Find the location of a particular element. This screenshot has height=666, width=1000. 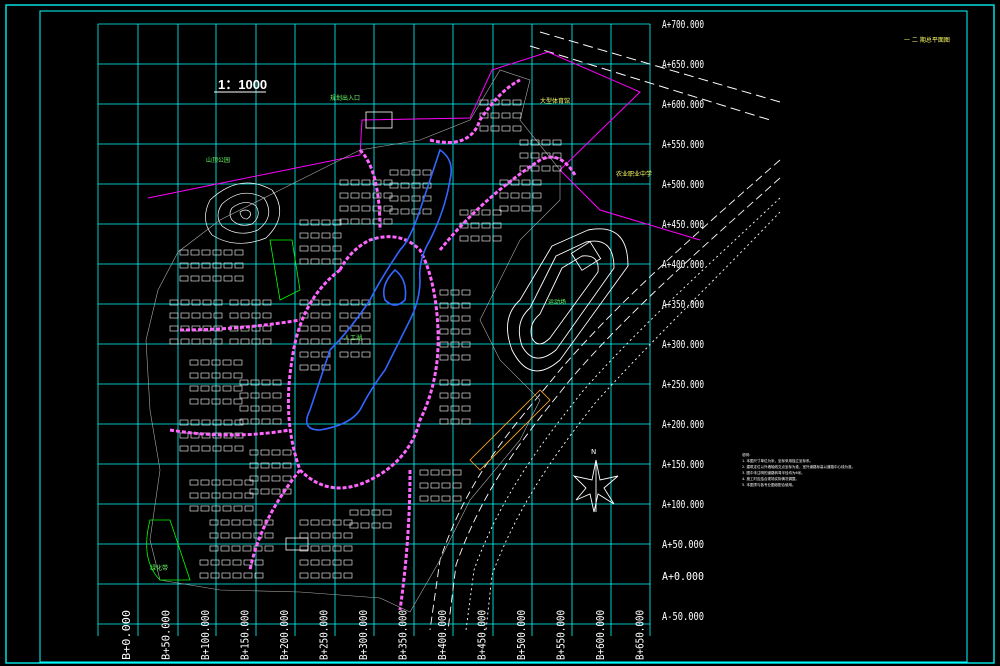

annotation-lake: 人工湖 is located at coordinates (353, 338).